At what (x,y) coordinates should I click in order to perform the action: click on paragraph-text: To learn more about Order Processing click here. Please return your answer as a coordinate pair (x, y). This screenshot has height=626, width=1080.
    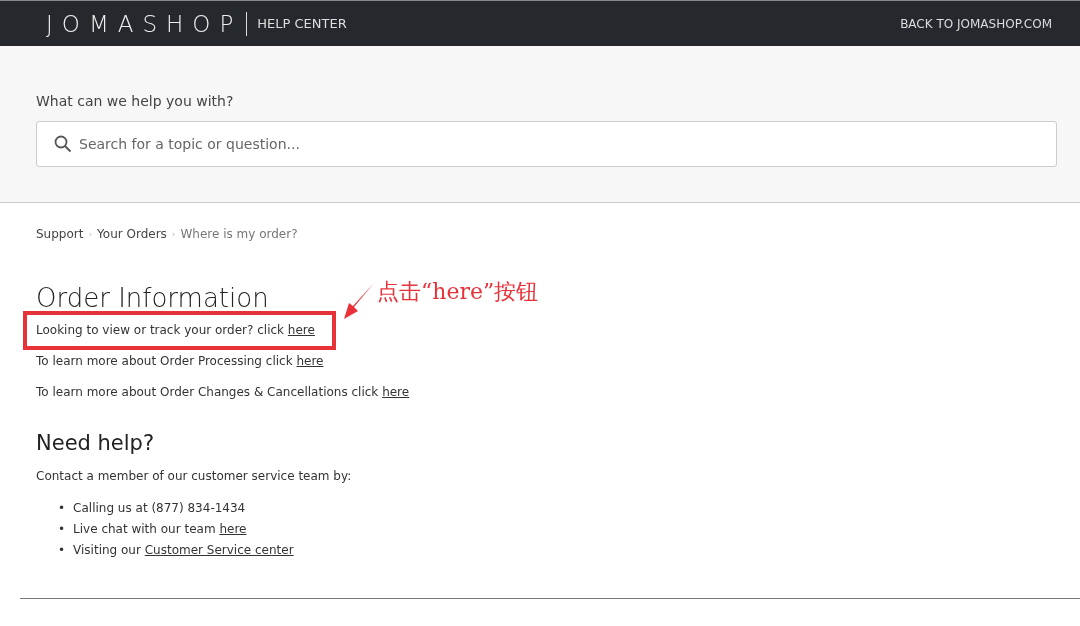
    Looking at the image, I should click on (180, 361).